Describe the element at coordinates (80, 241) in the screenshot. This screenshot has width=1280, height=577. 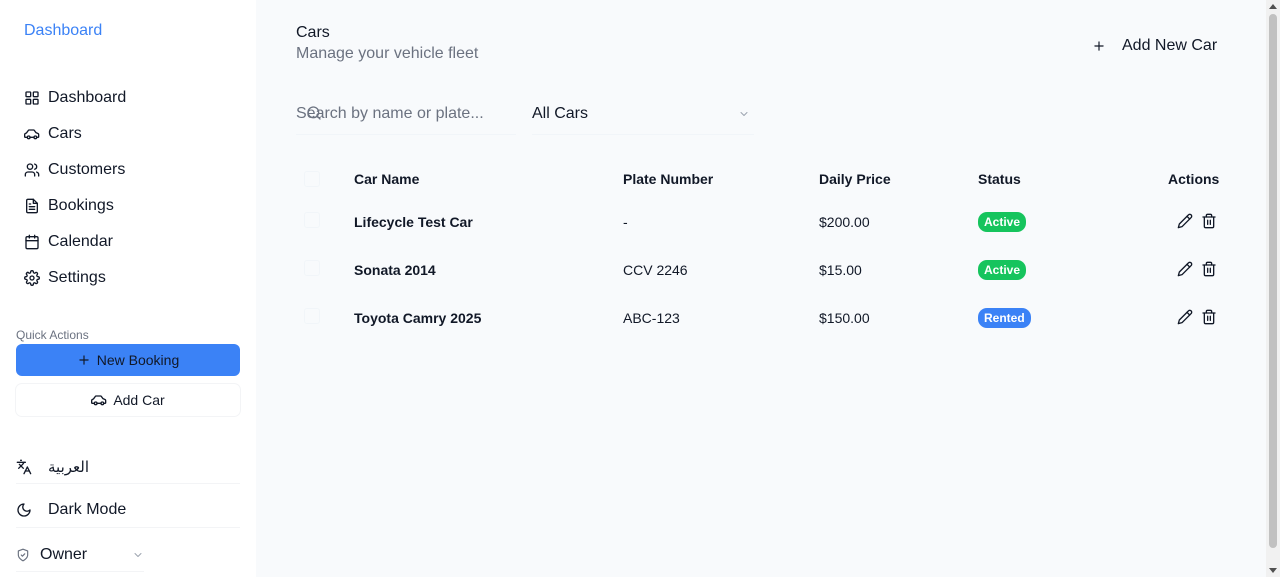
I see `sidebar-item-label: Calendar` at that location.